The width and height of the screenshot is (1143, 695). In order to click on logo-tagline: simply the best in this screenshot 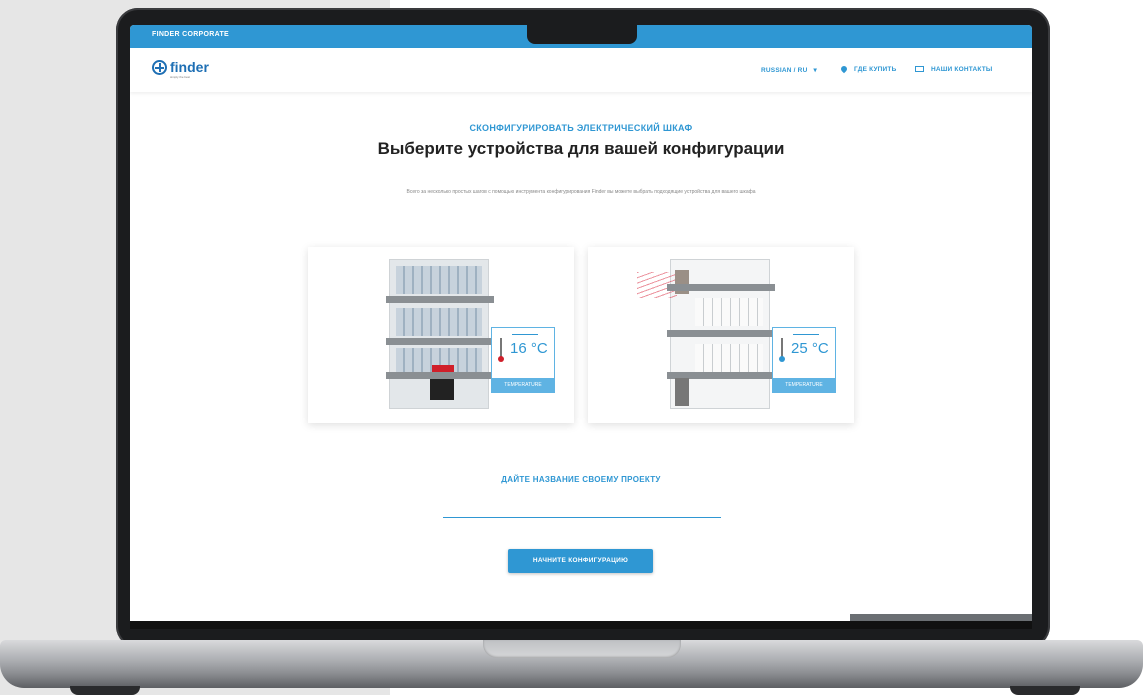, I will do `click(180, 77)`.